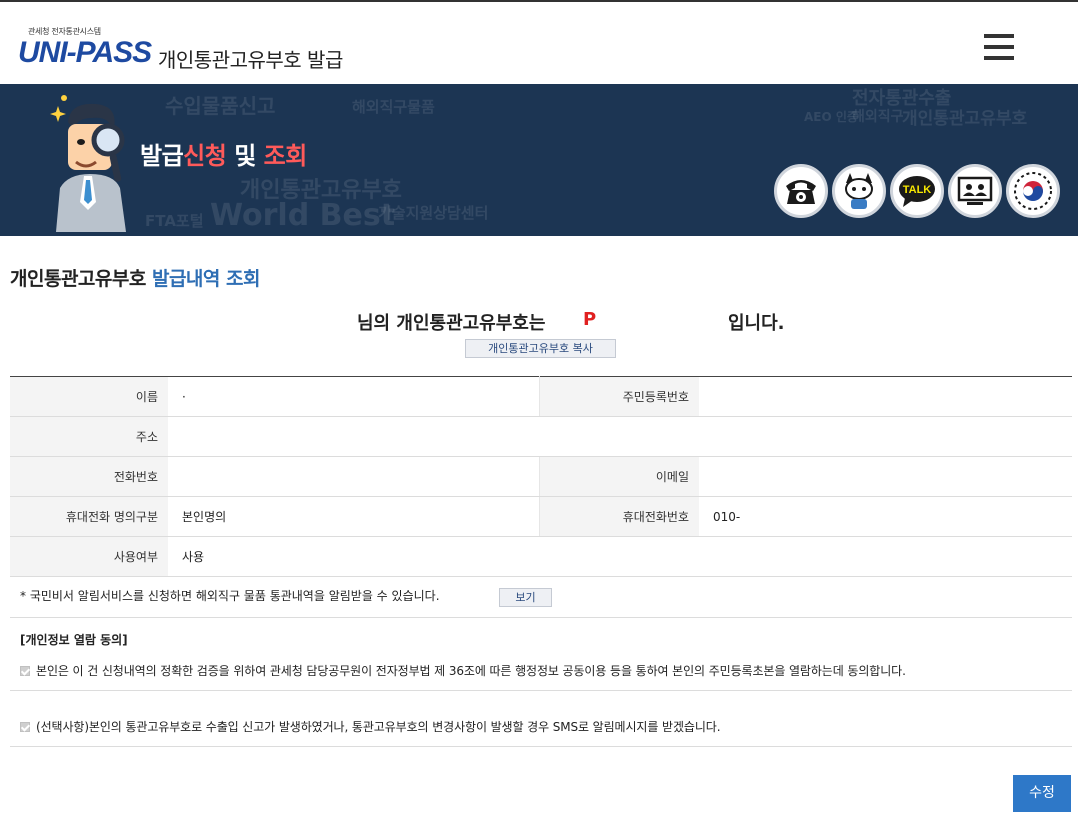 This screenshot has height=822, width=1078. What do you see at coordinates (525, 597) in the screenshot?
I see `view-button: 보기` at bounding box center [525, 597].